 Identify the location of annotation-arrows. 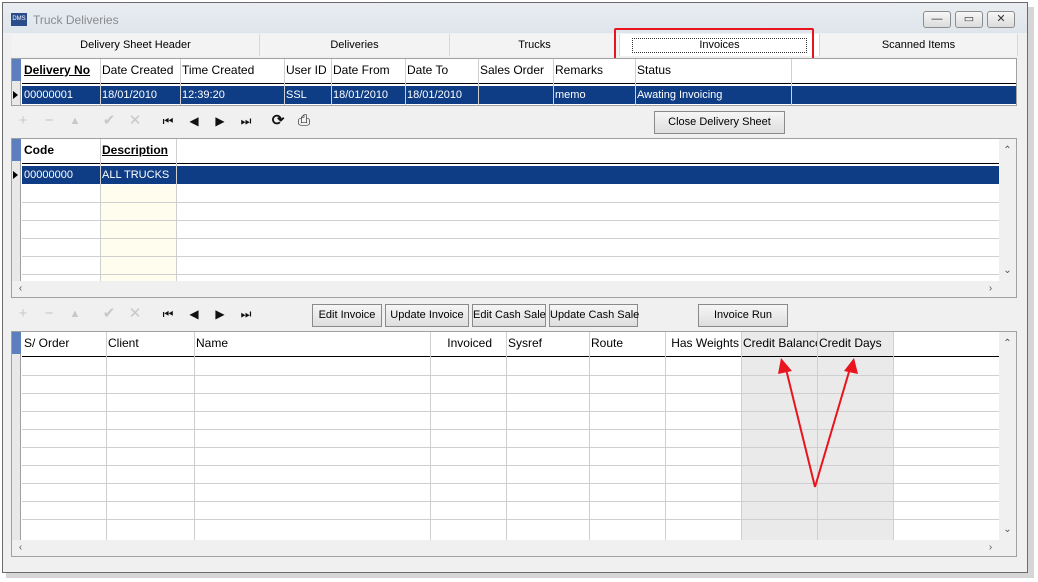
(818, 423).